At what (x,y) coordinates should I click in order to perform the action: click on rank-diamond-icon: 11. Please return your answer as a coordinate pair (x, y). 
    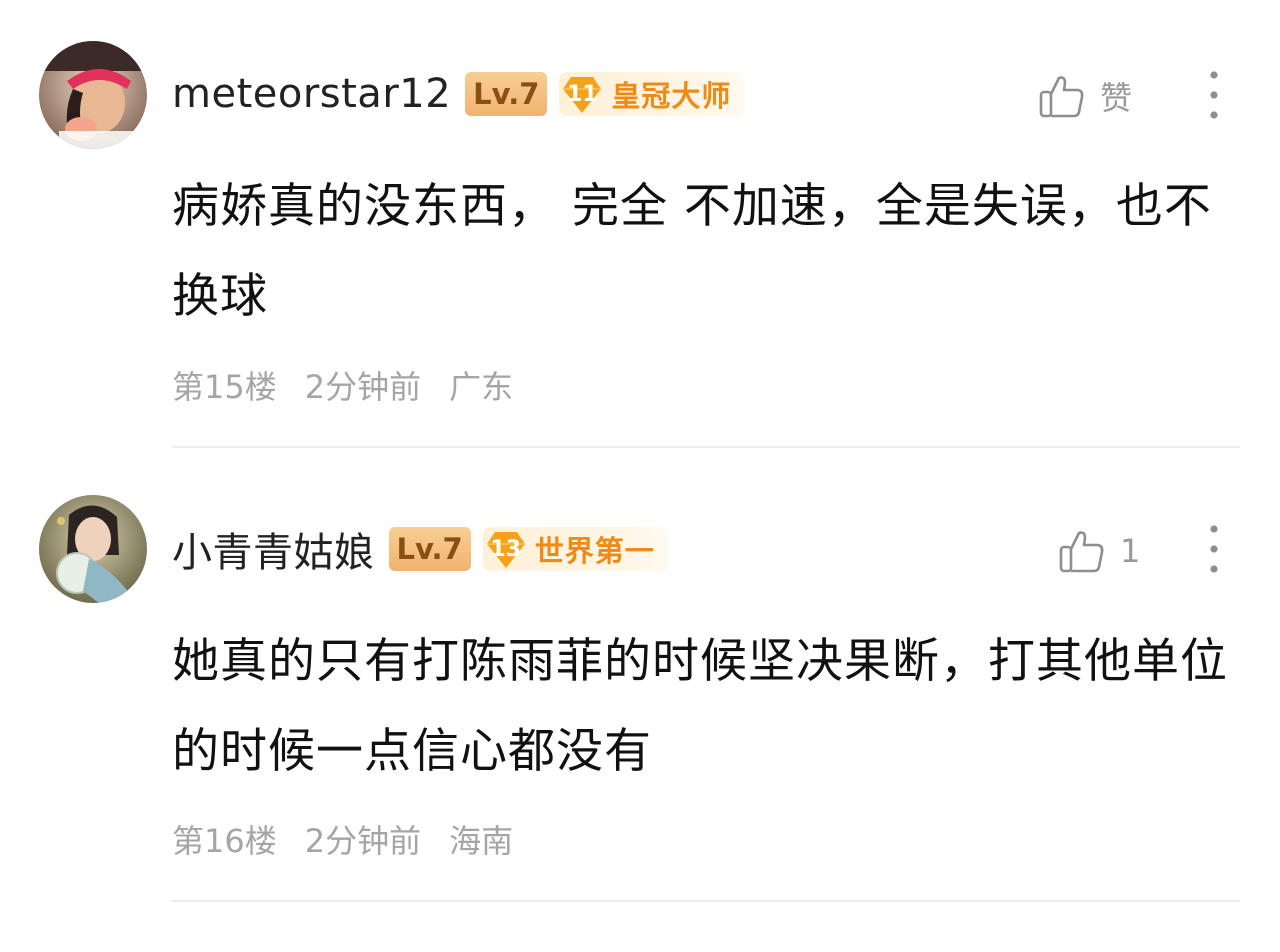
    Looking at the image, I should click on (582, 94).